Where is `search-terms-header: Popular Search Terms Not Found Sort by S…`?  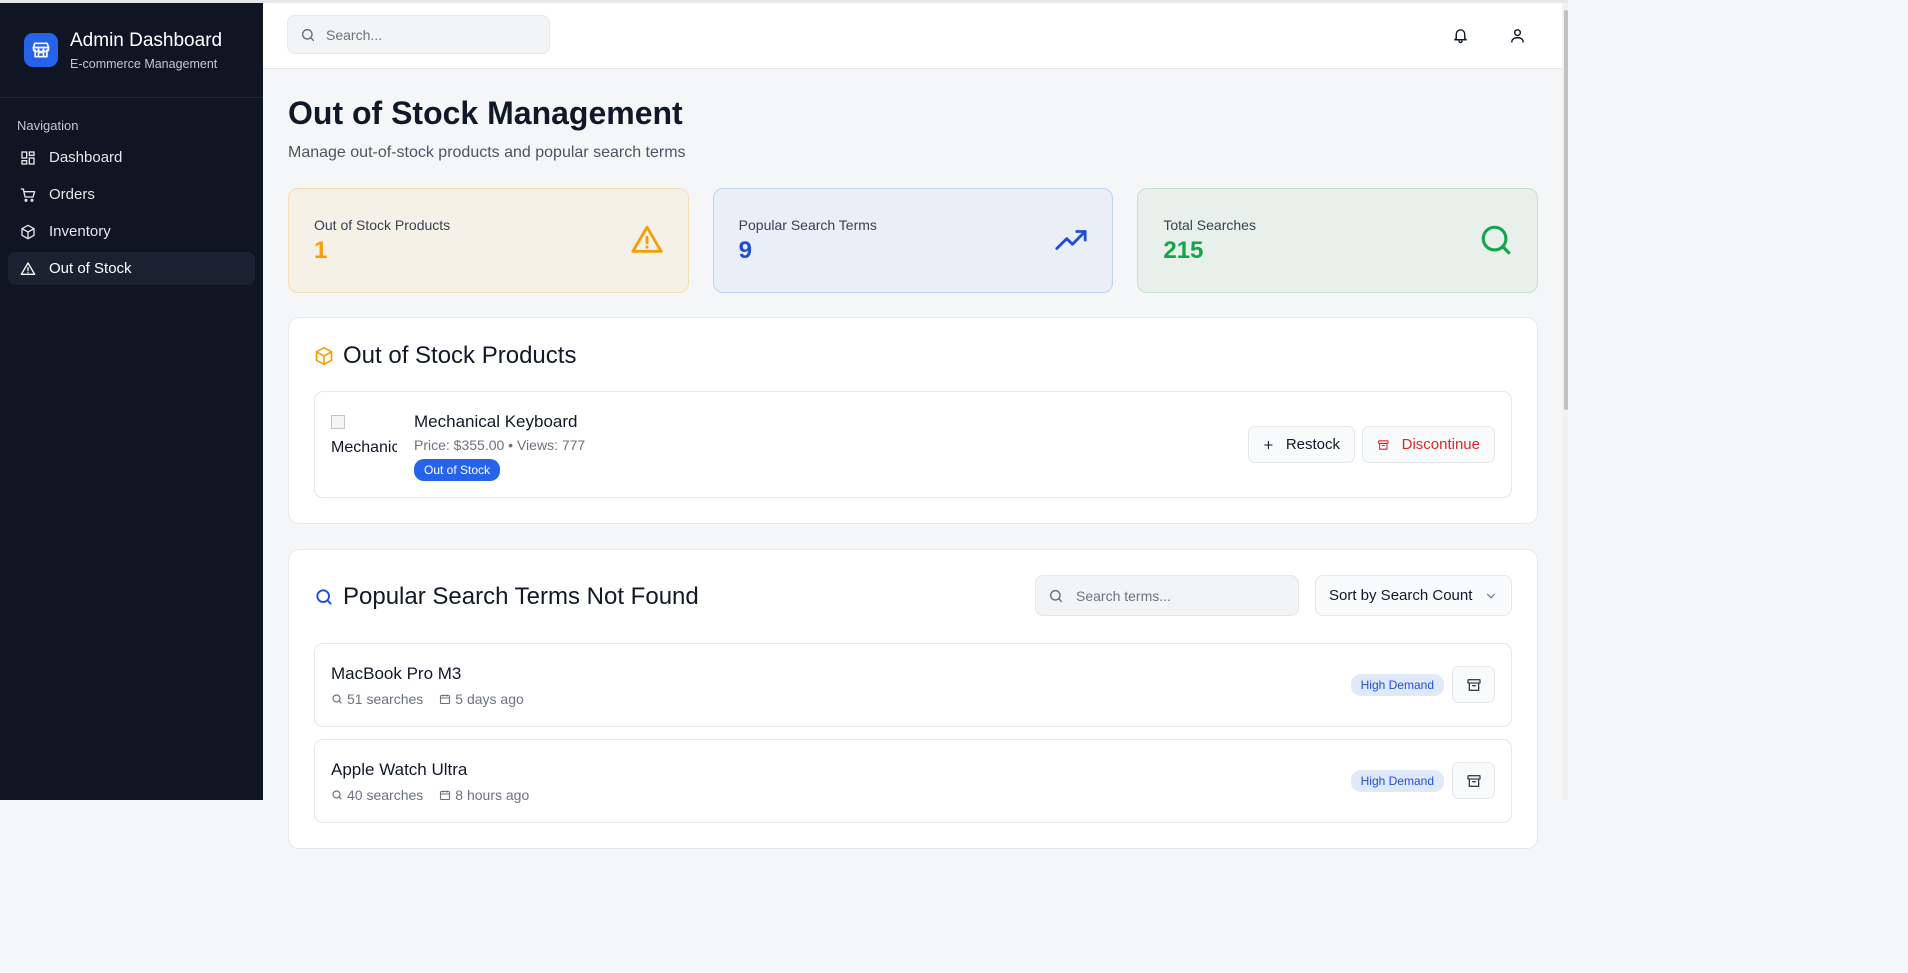
search-terms-header: Popular Search Terms Not Found Sort by S… is located at coordinates (913, 596).